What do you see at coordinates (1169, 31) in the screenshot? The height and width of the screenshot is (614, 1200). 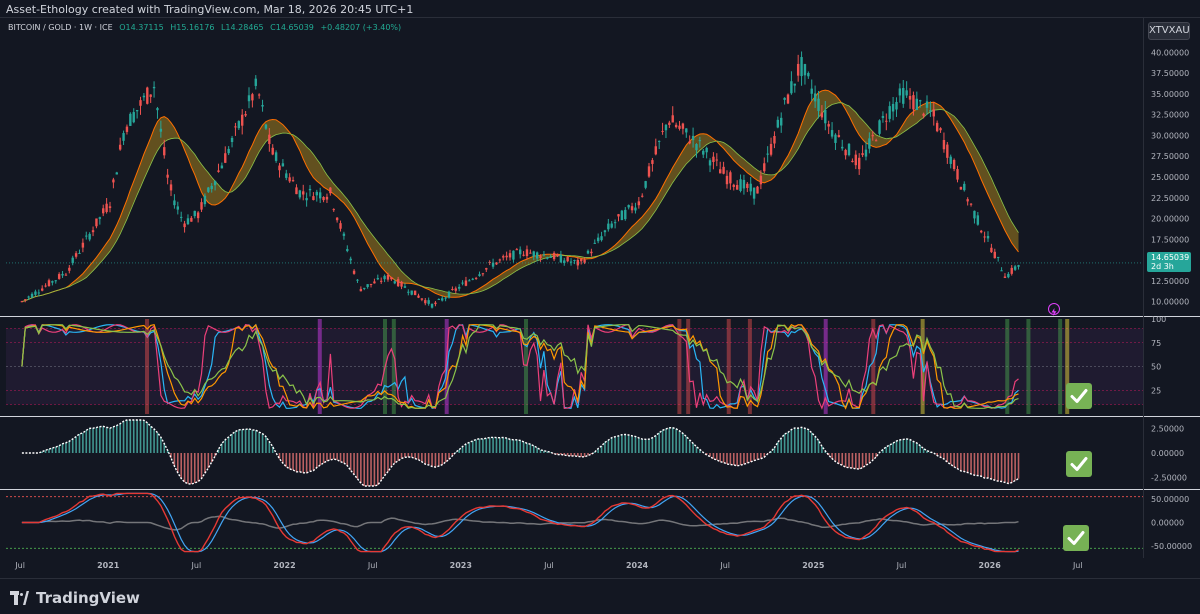 I see `symbol-button: XTVXAU` at bounding box center [1169, 31].